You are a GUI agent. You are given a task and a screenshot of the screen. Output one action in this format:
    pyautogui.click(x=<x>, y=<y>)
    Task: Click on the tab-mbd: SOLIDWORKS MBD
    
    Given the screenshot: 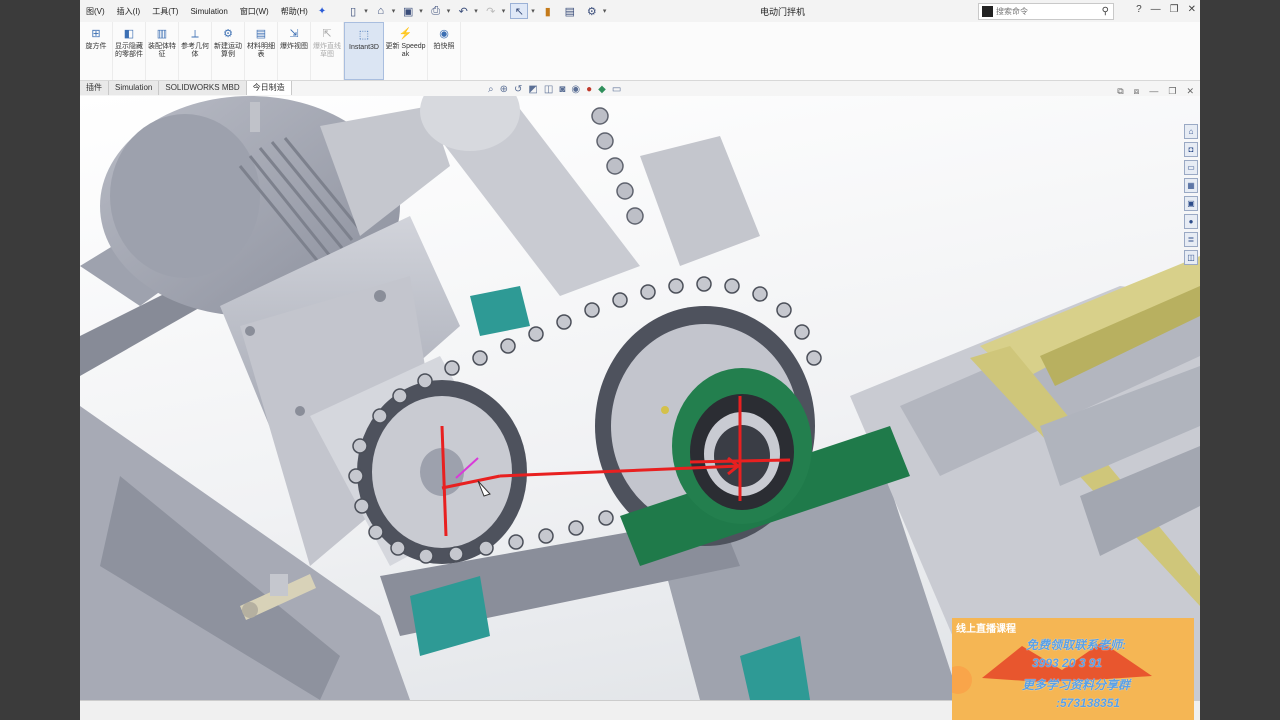 What is the action you would take?
    pyautogui.click(x=203, y=88)
    